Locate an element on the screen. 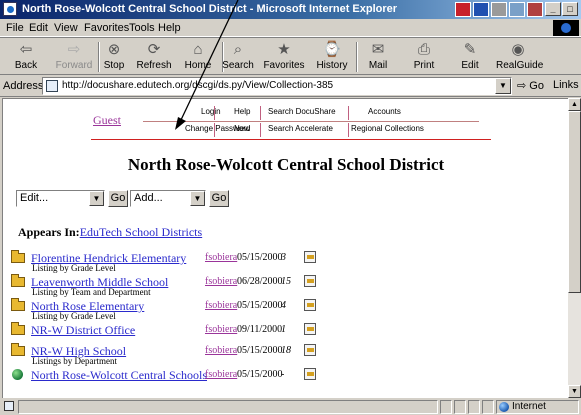 The height and width of the screenshot is (415, 581). menu-view: View is located at coordinates (66, 28).